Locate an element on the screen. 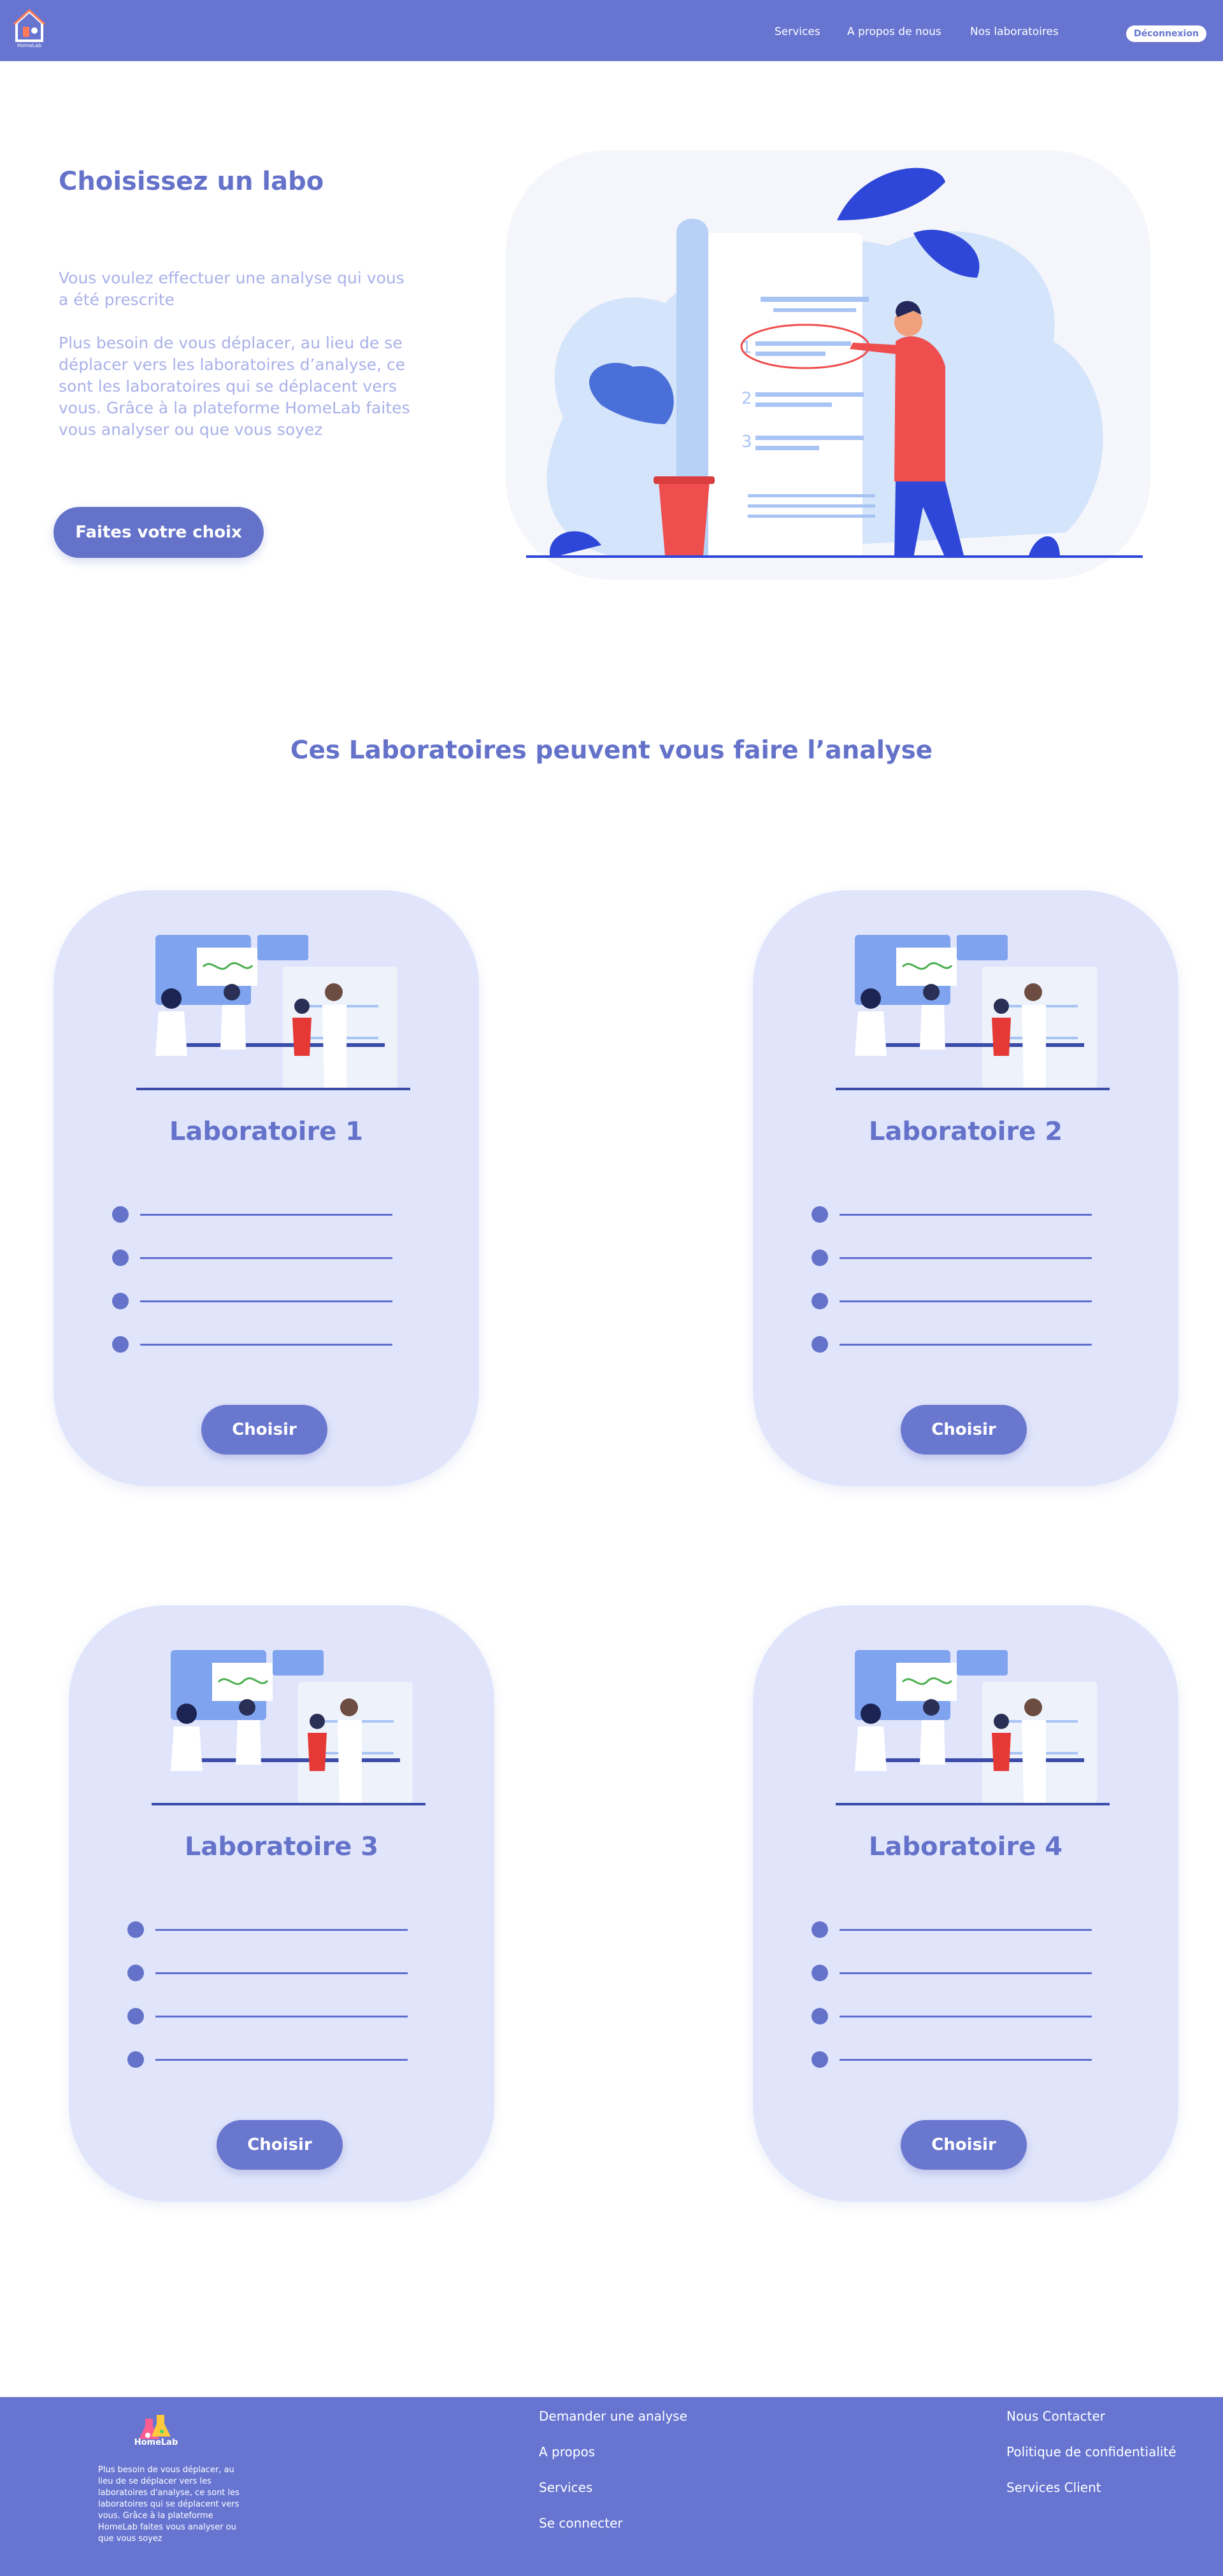 This screenshot has width=1223, height=2576. nav-about-link: A propos de nous is located at coordinates (894, 32).